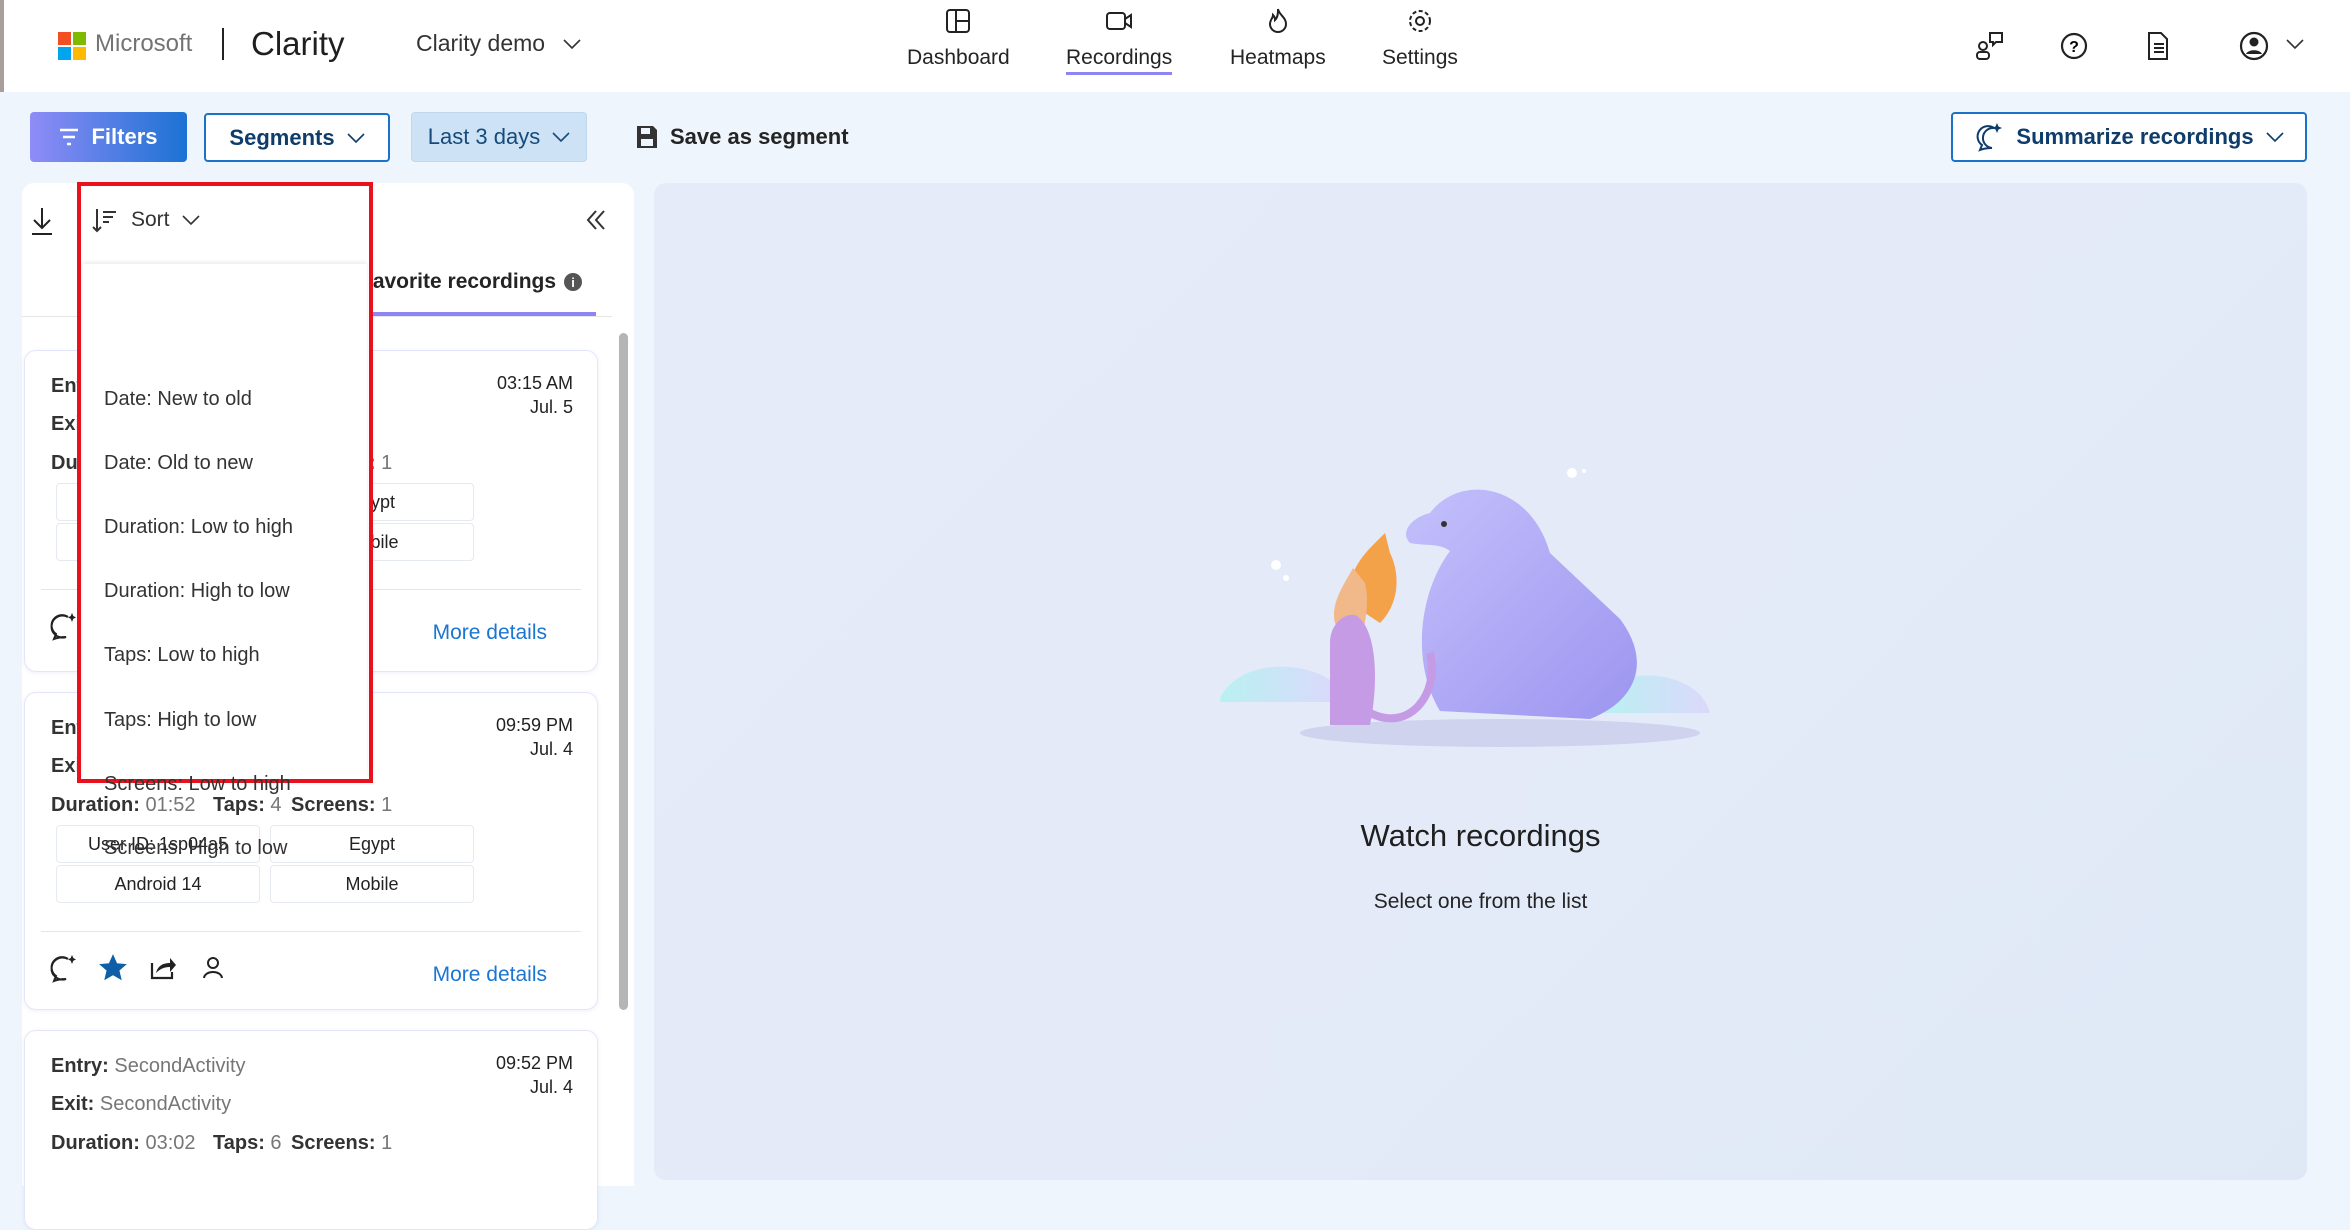 This screenshot has width=2350, height=1230. What do you see at coordinates (42, 221) in the screenshot?
I see `download-icon` at bounding box center [42, 221].